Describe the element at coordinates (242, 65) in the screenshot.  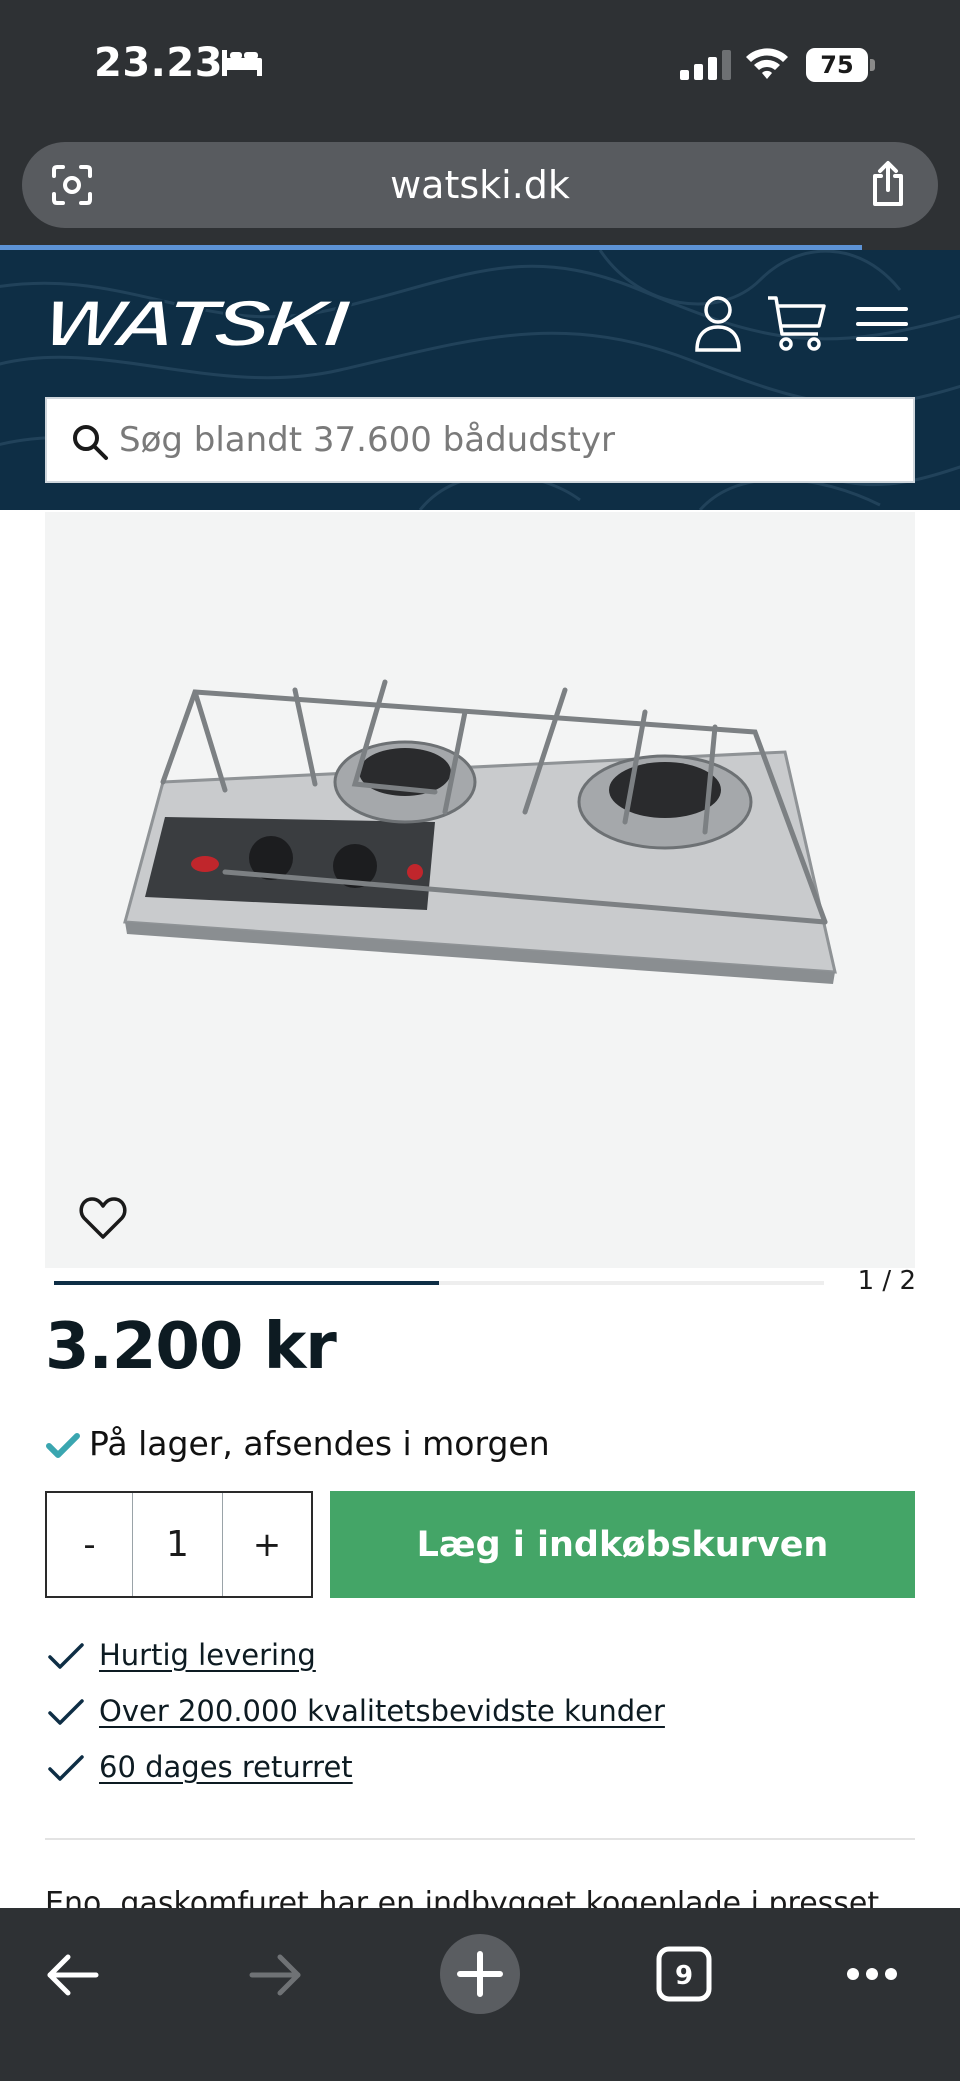
I see `bed-icon` at that location.